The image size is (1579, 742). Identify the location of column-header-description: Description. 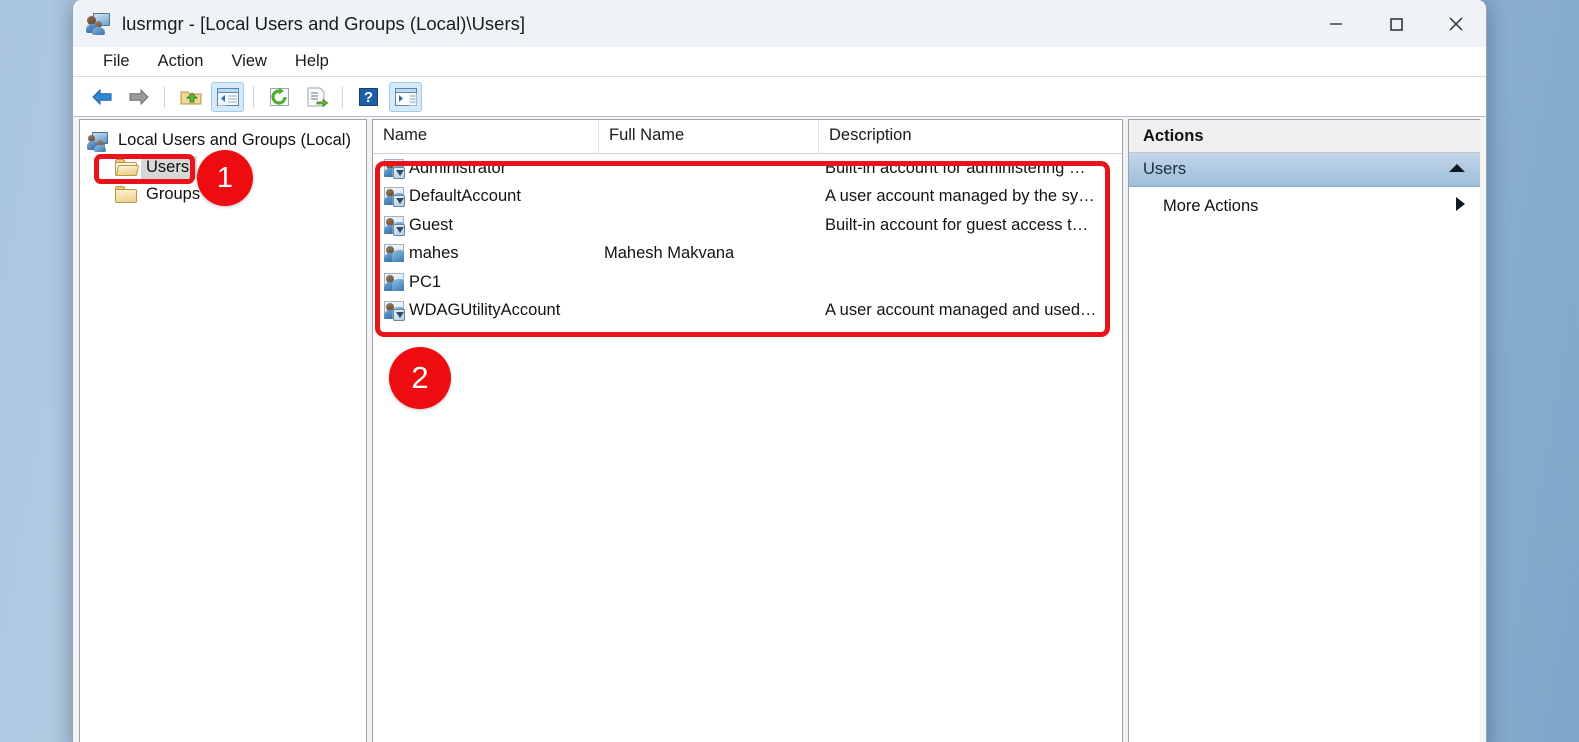
(970, 136).